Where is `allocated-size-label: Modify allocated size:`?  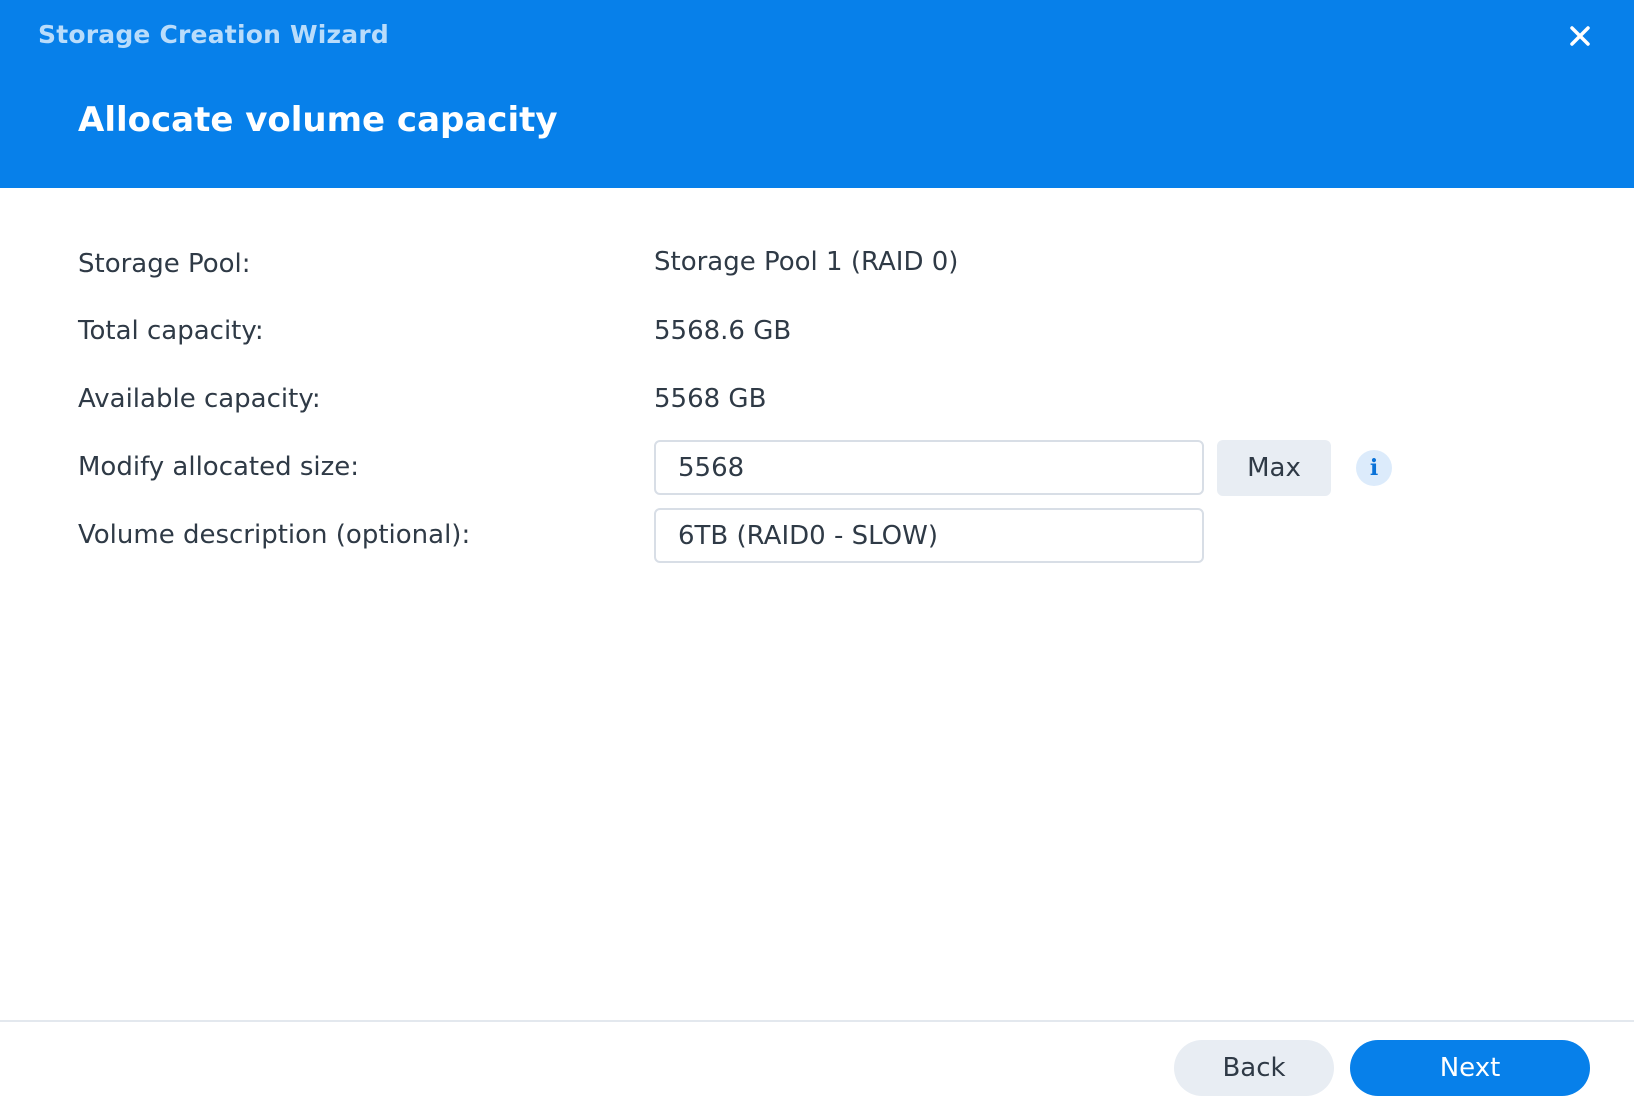
allocated-size-label: Modify allocated size: is located at coordinates (219, 467).